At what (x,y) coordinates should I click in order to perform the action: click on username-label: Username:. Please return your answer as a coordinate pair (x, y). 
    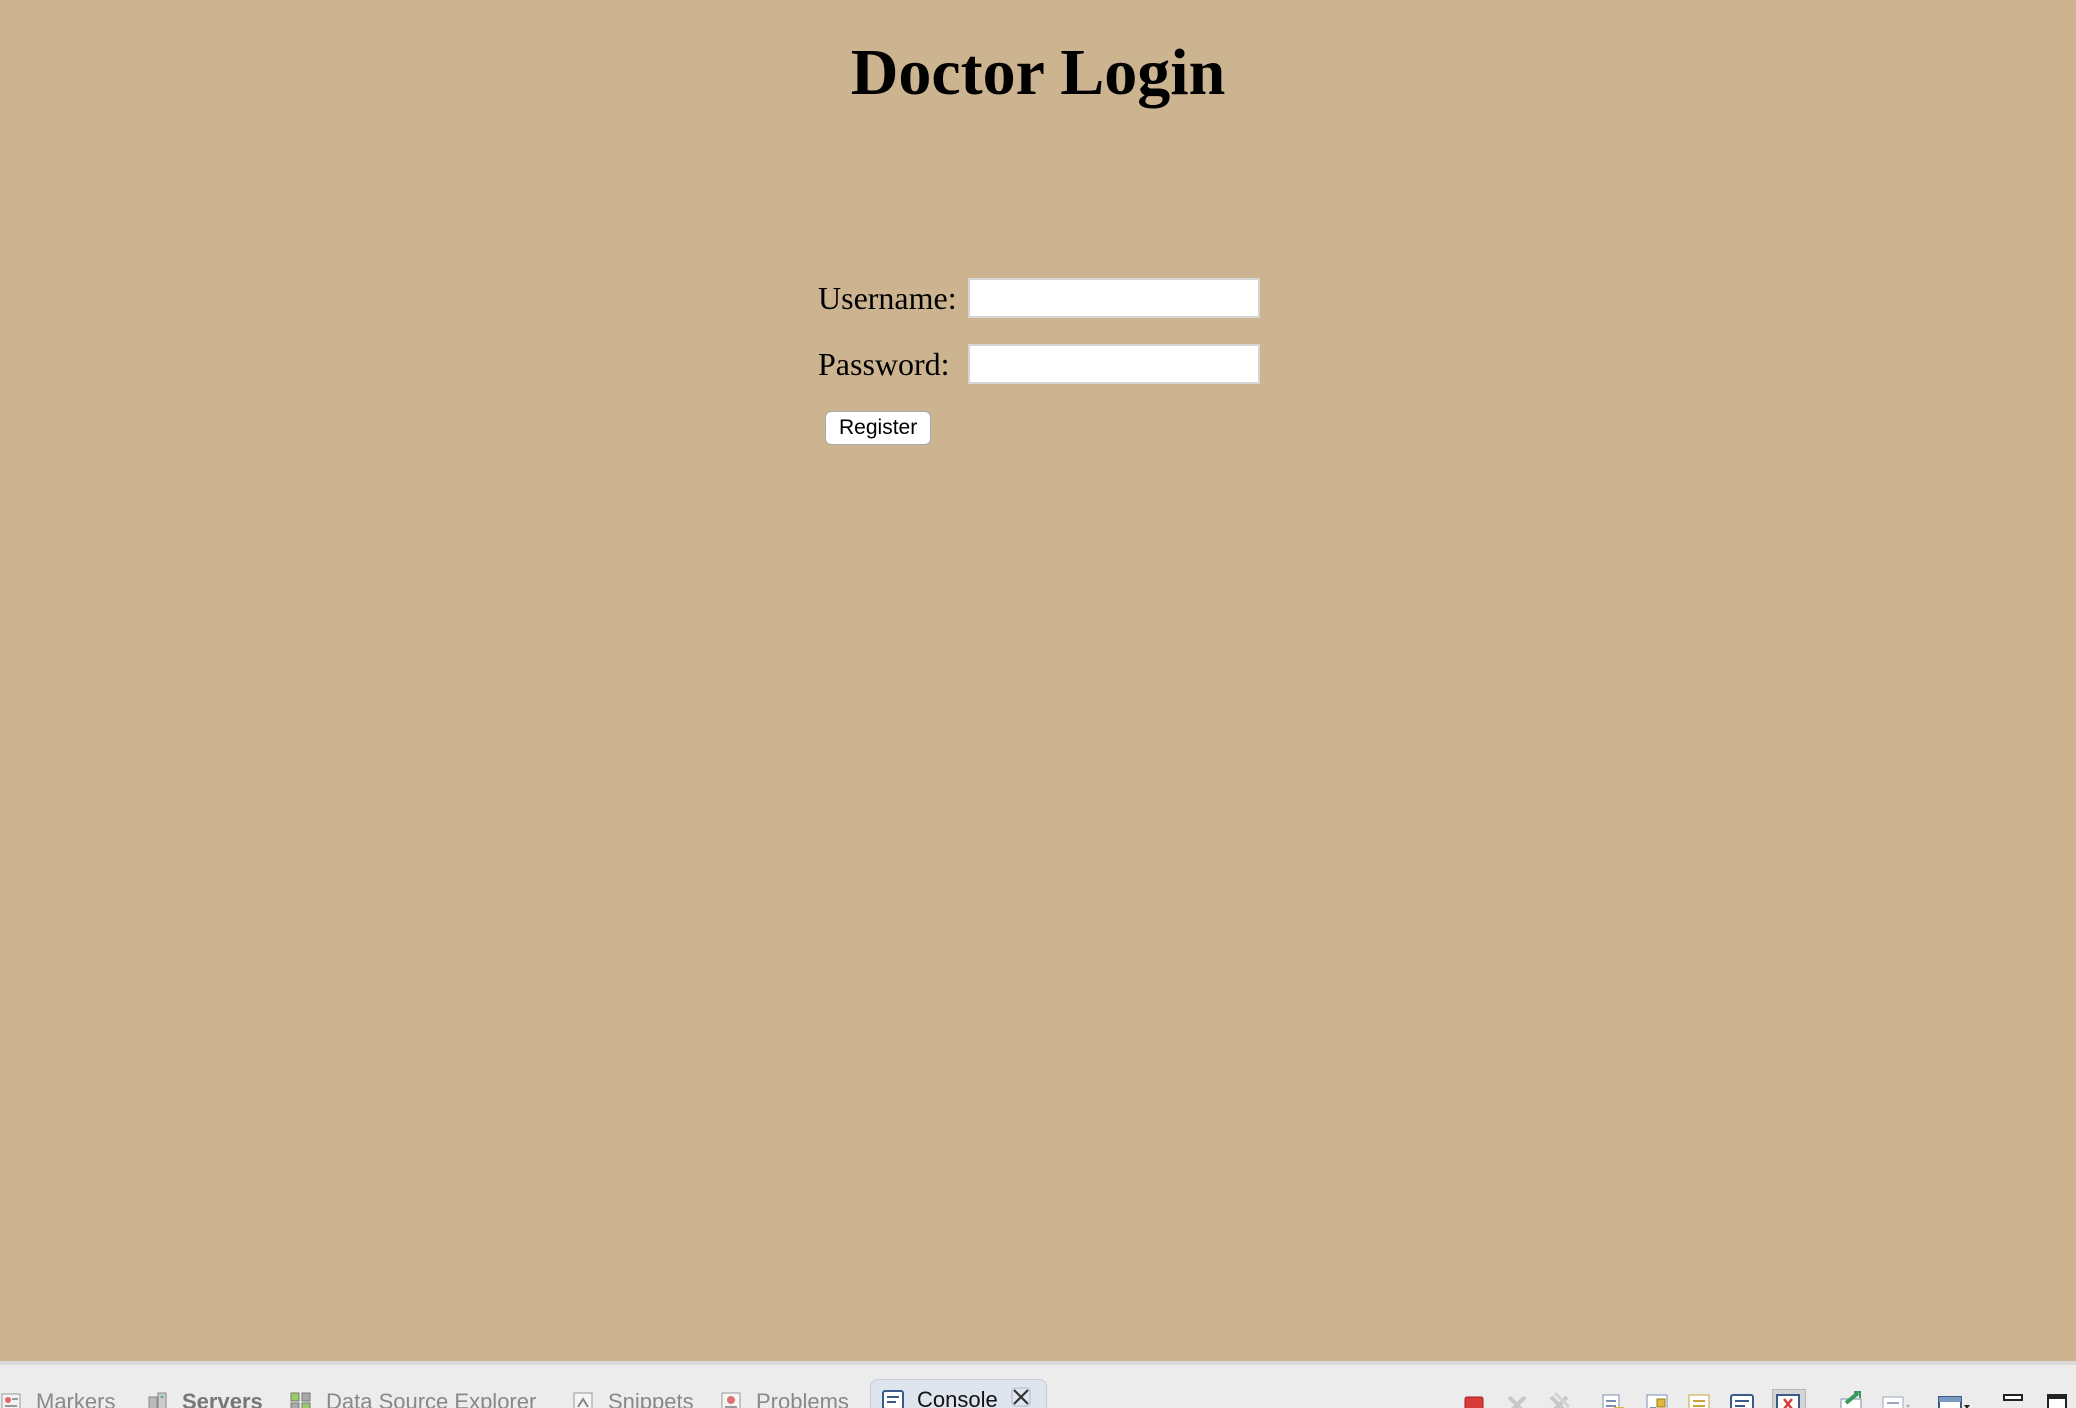
    Looking at the image, I should click on (887, 297).